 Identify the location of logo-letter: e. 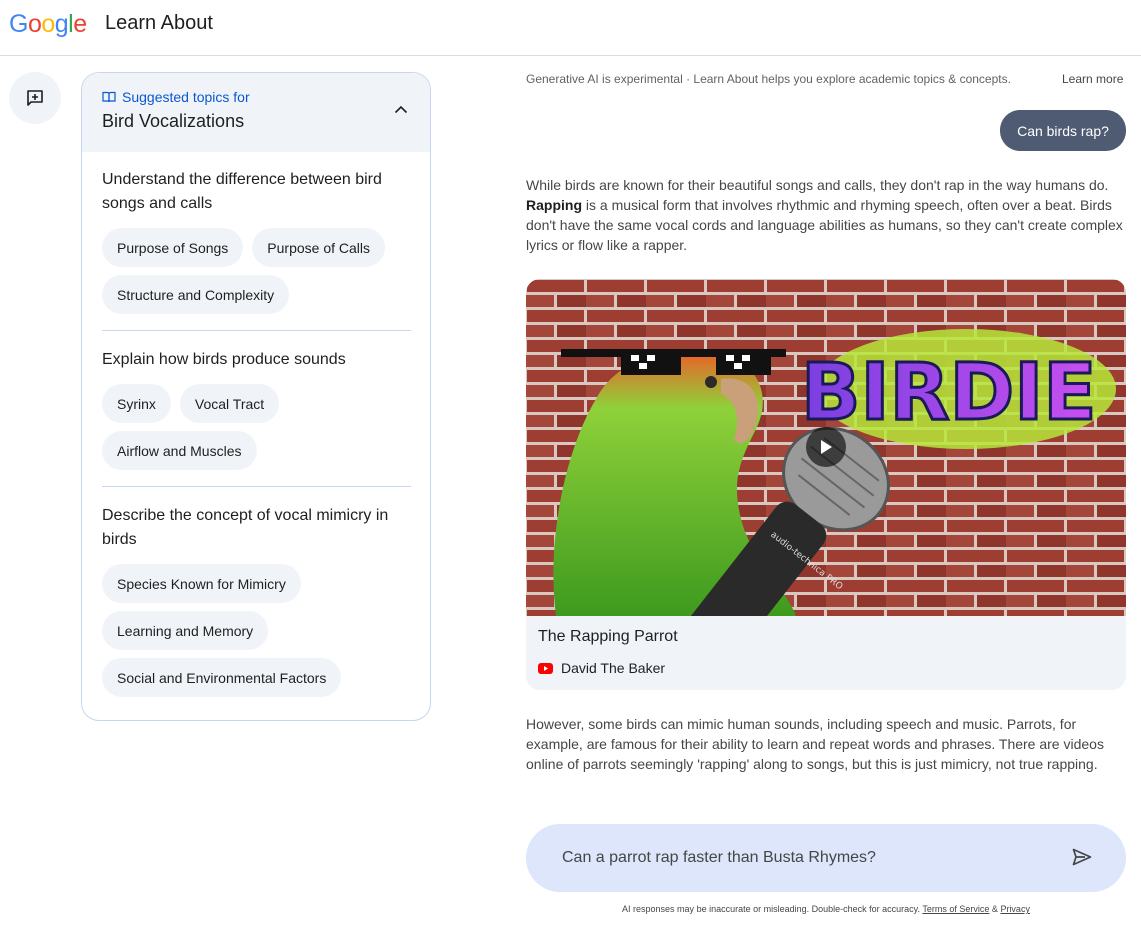
(80, 24).